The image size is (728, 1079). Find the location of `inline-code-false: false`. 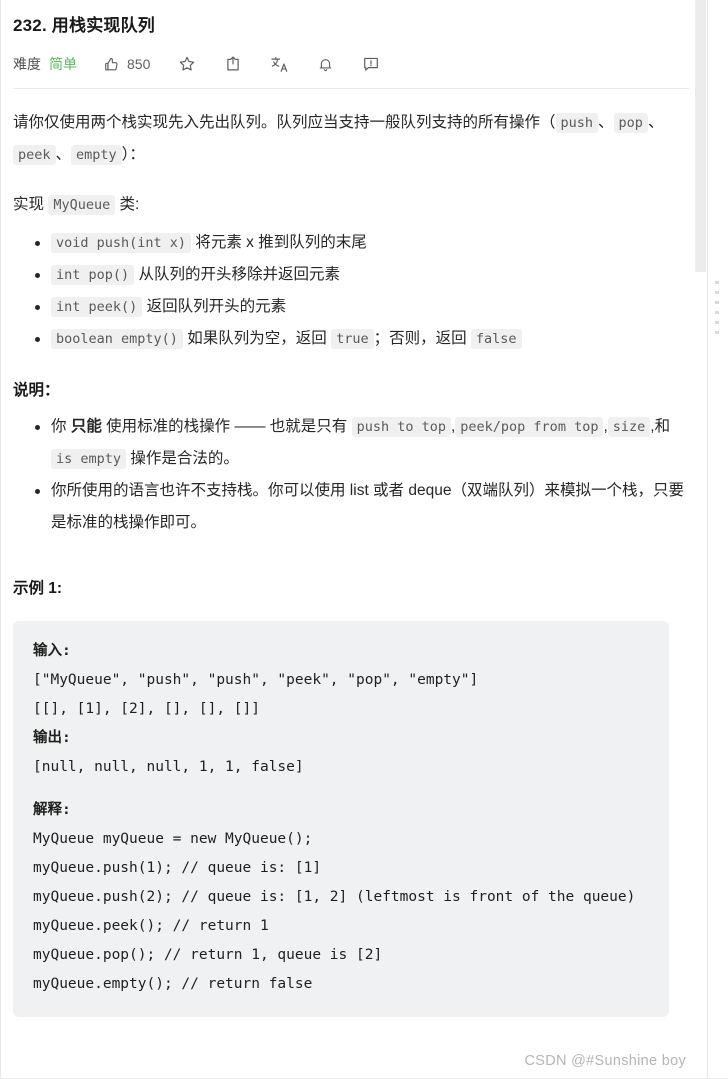

inline-code-false: false is located at coordinates (496, 339).